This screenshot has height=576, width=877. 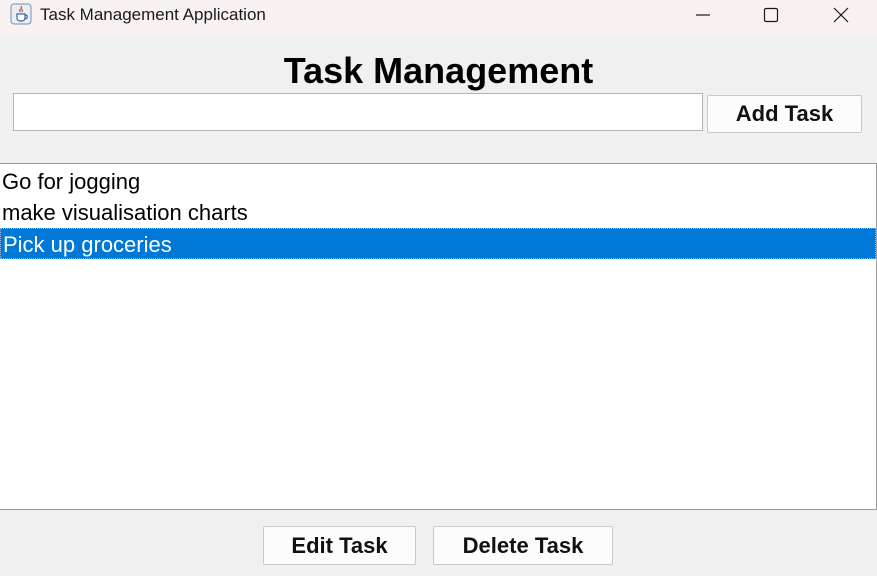 What do you see at coordinates (438, 181) in the screenshot?
I see `task-list-item: Go for jogging` at bounding box center [438, 181].